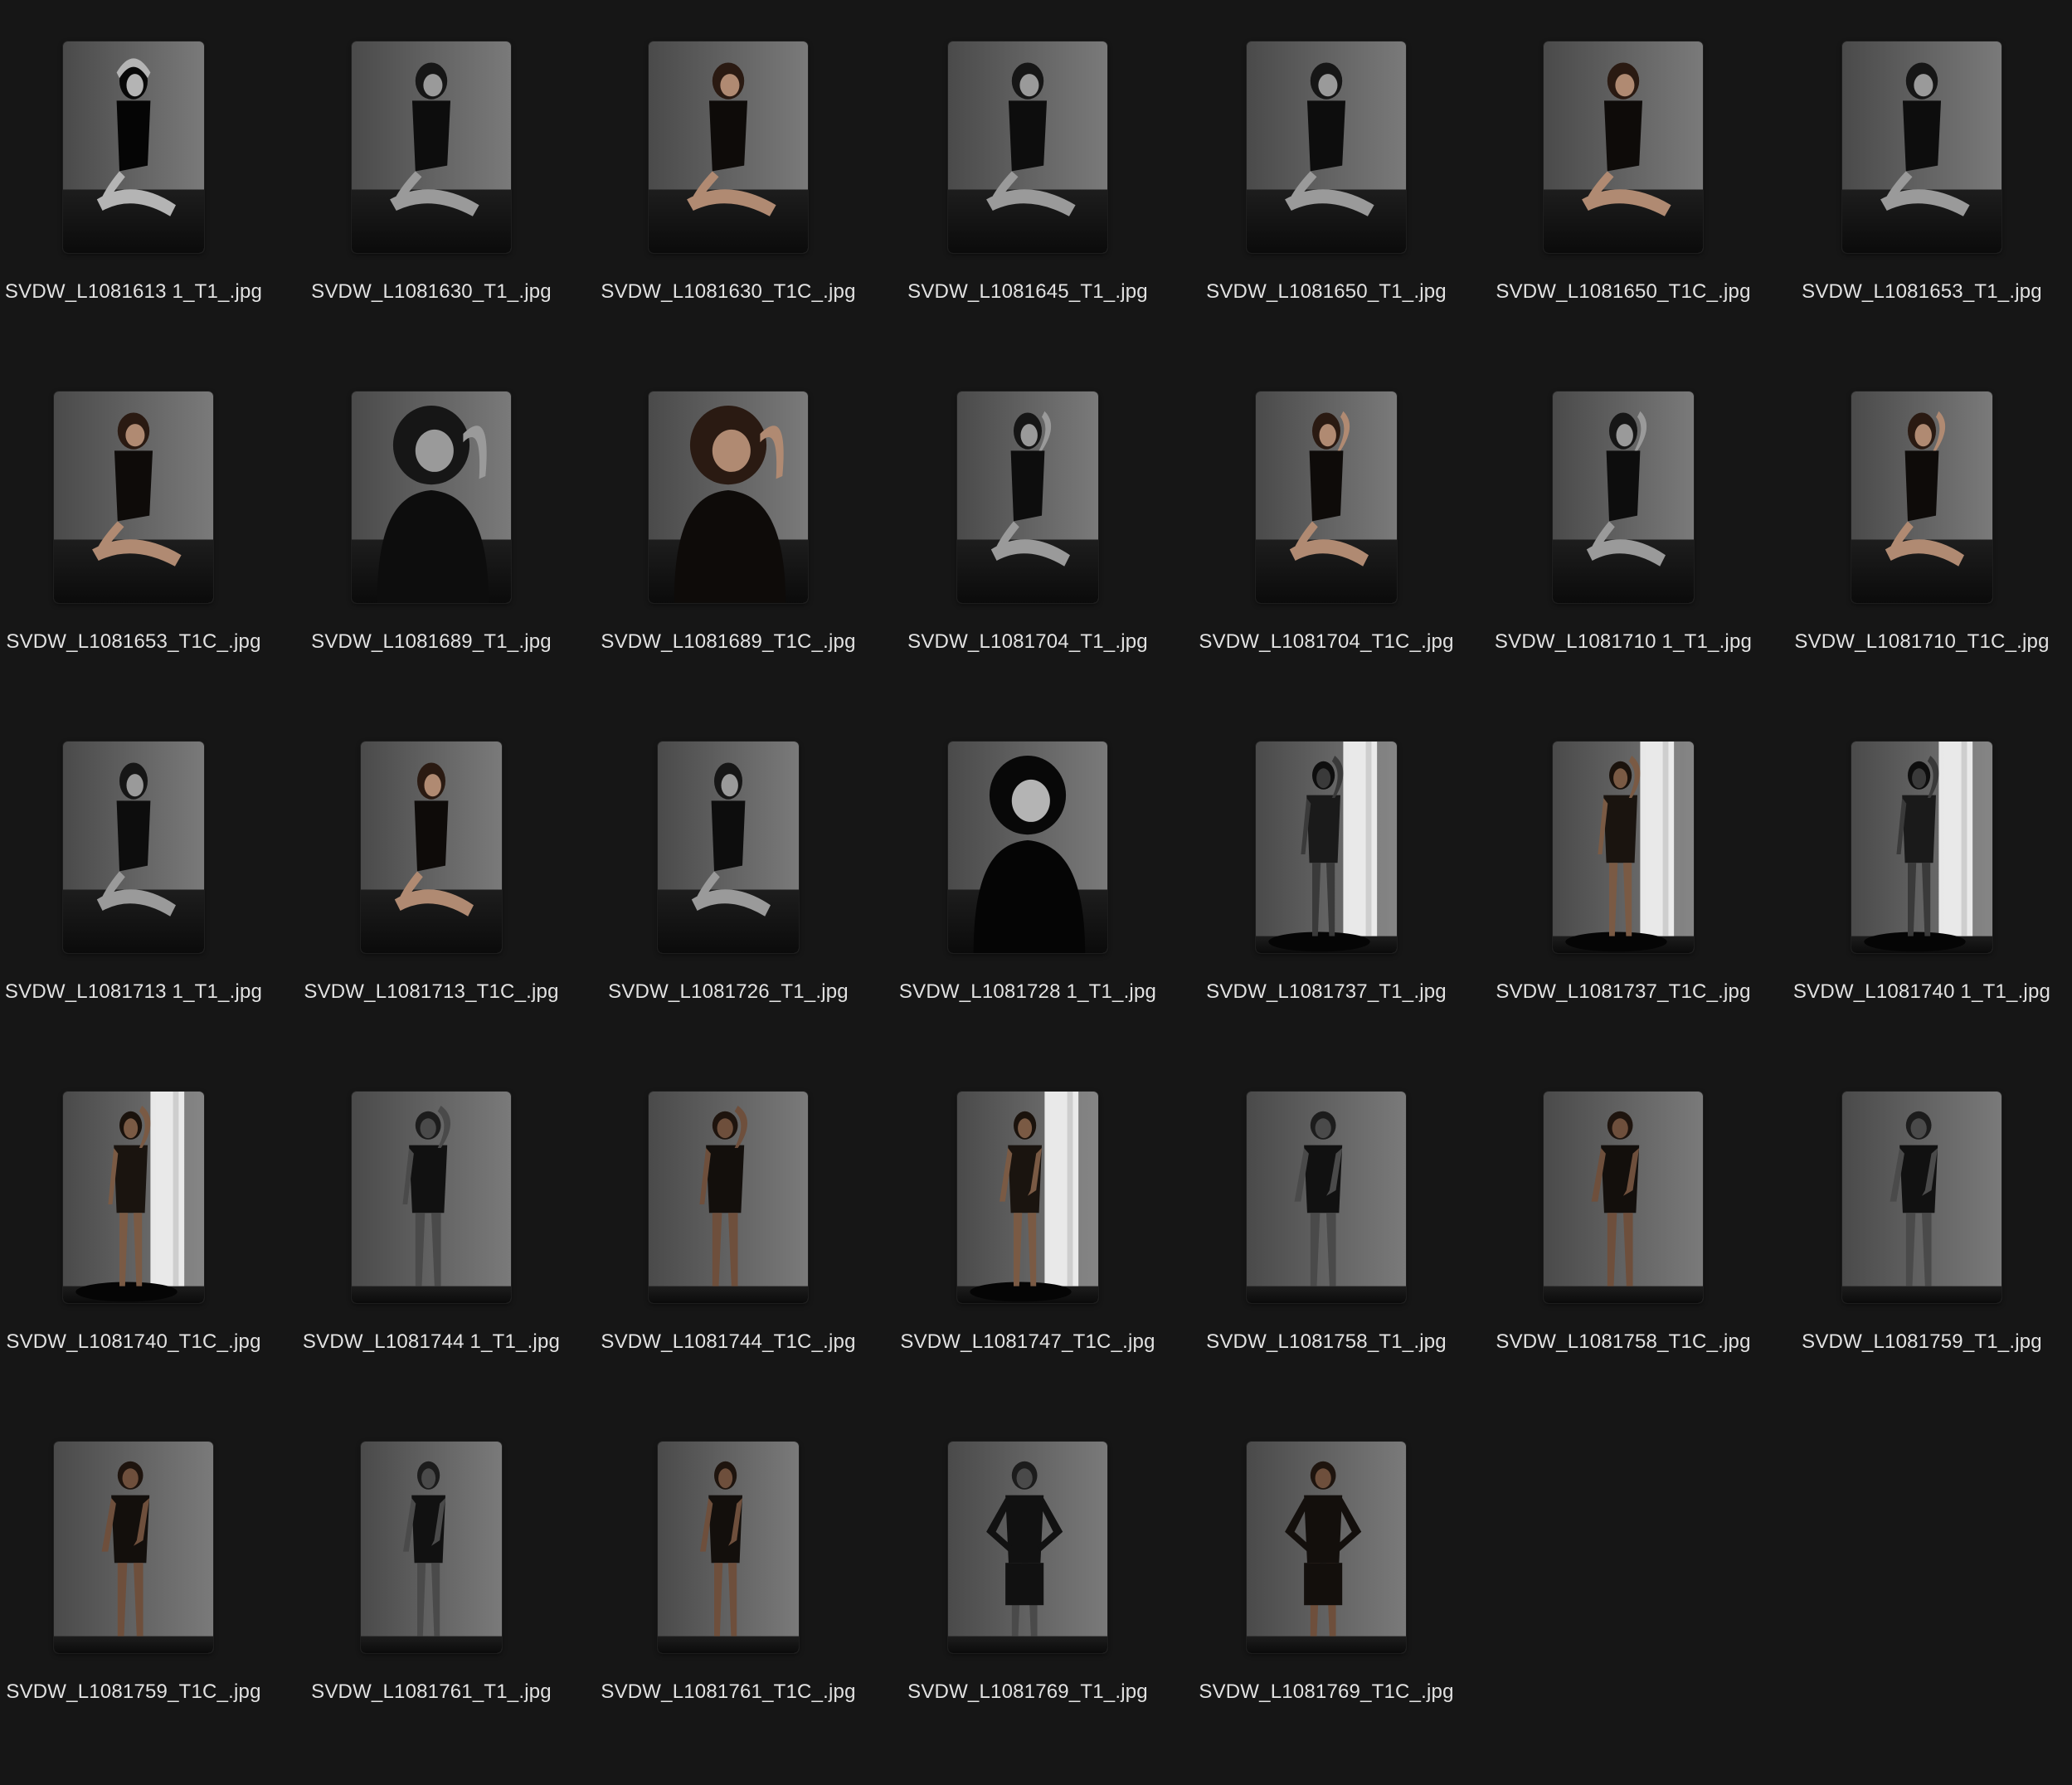 The height and width of the screenshot is (1785, 2072). What do you see at coordinates (1326, 1342) in the screenshot?
I see `file-name: SVDW_L1081758_T1_.jpg` at bounding box center [1326, 1342].